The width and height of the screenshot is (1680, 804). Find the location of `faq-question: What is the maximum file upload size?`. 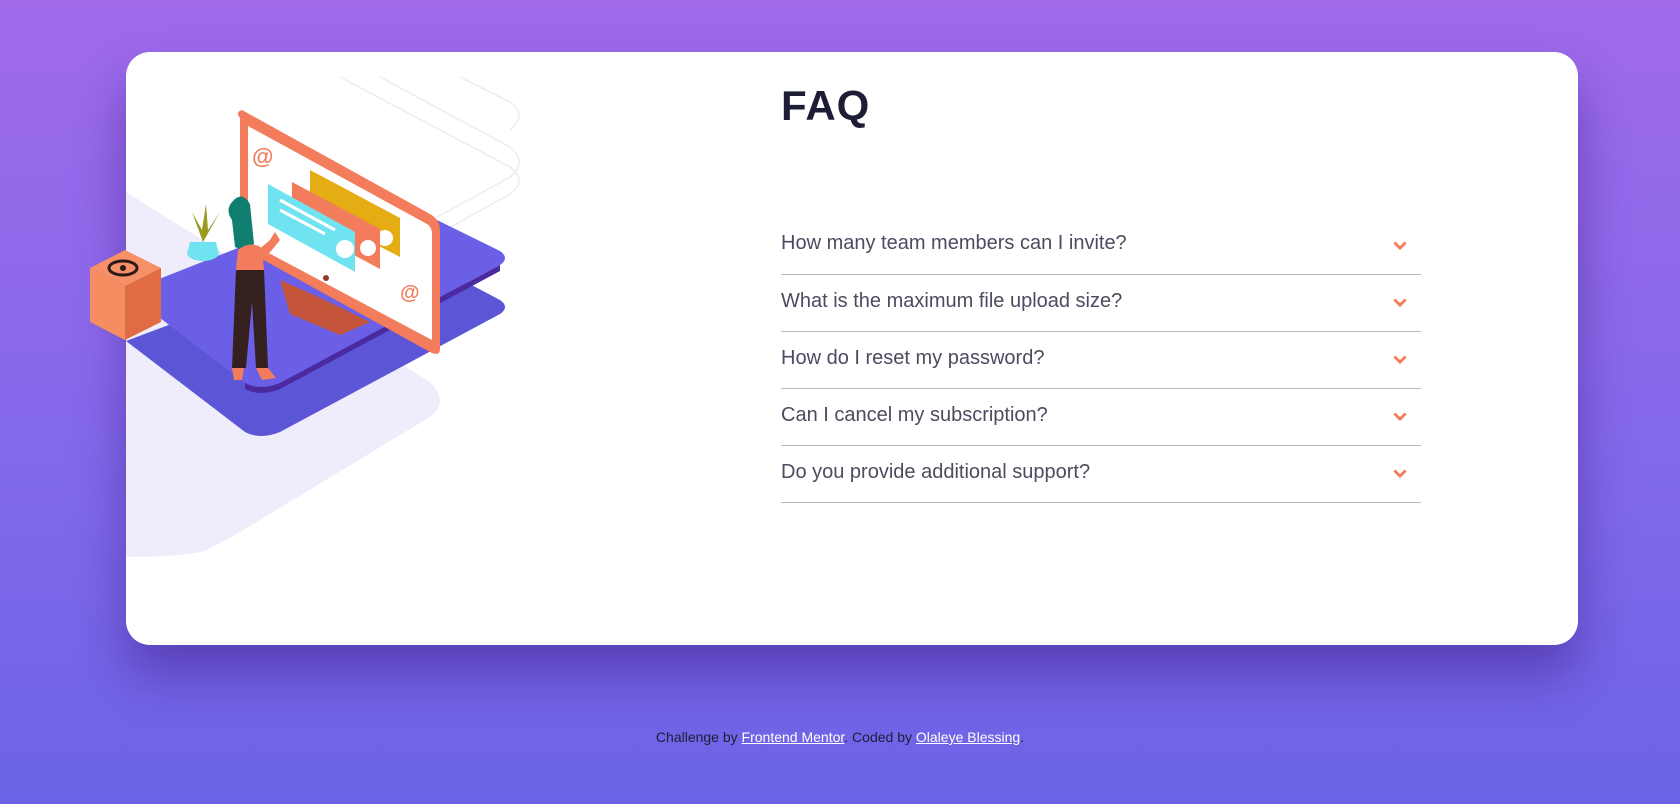

faq-question: What is the maximum file upload size? is located at coordinates (952, 300).